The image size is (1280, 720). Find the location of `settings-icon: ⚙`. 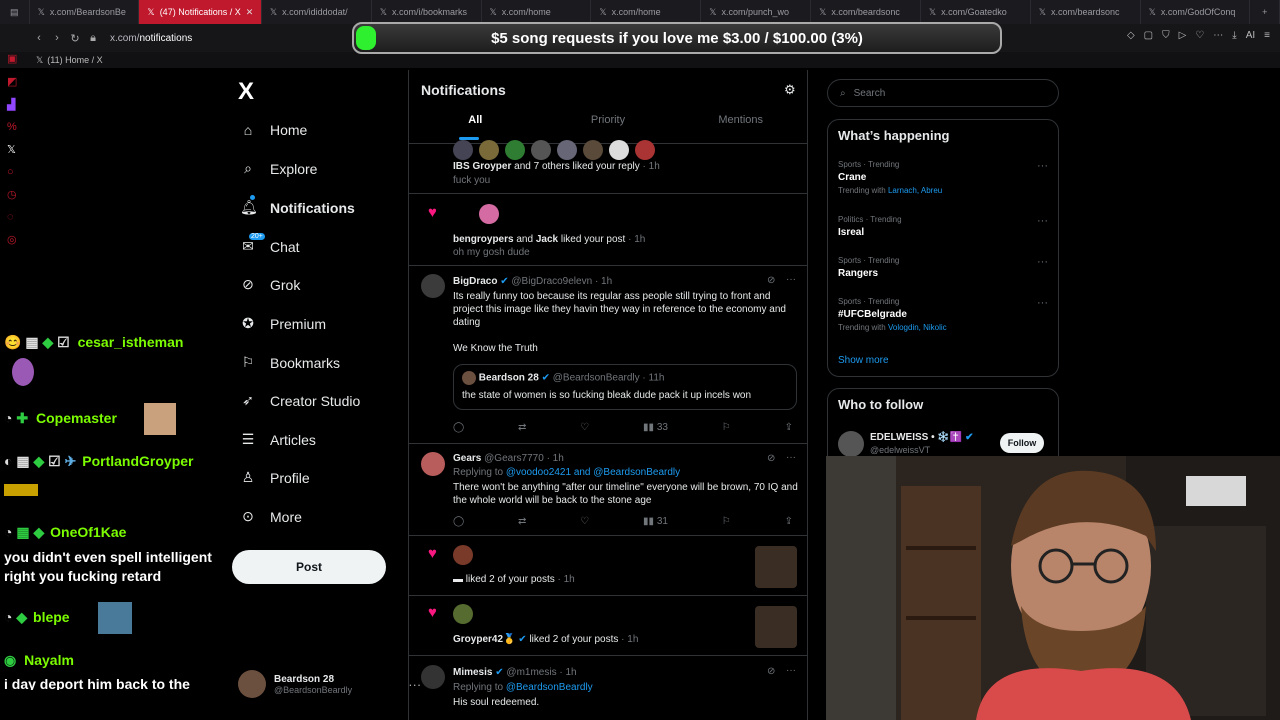

settings-icon: ⚙ is located at coordinates (790, 90).